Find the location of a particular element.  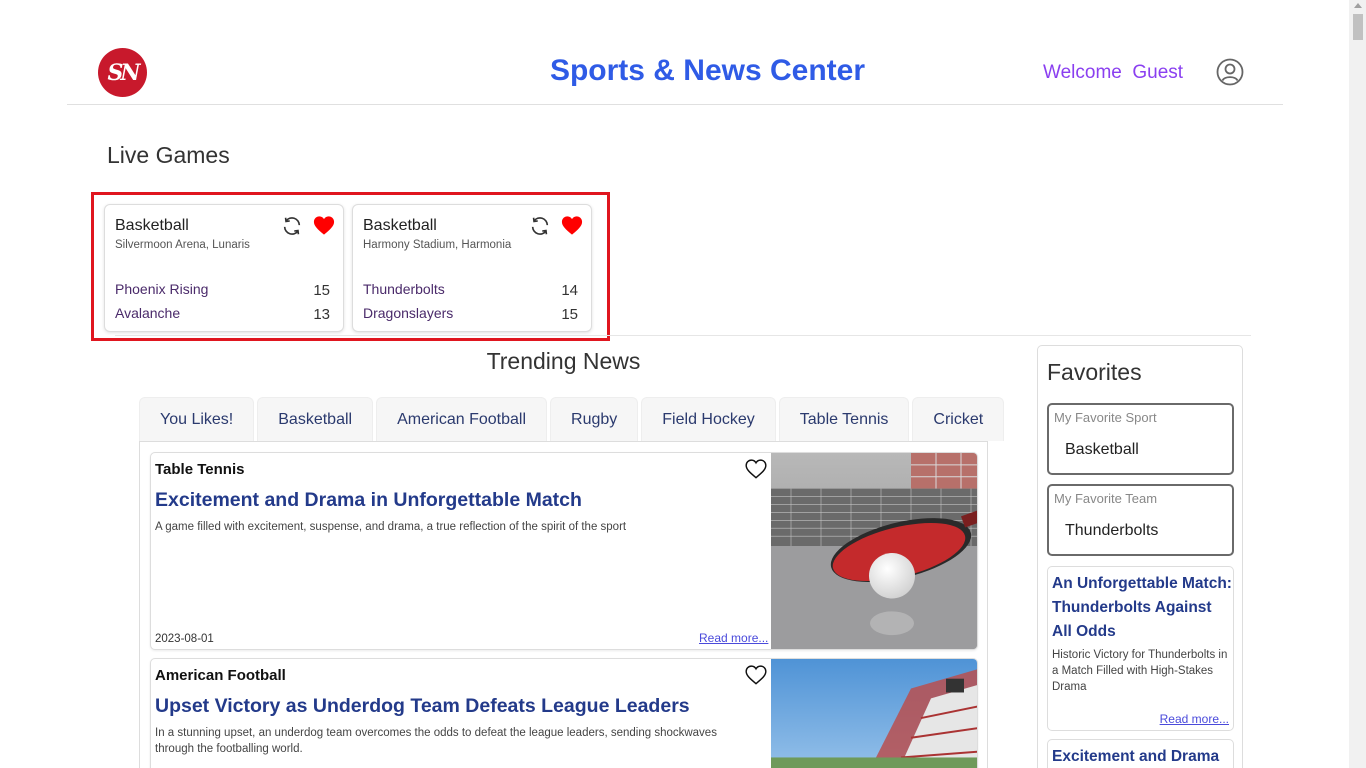

table-tennis-image is located at coordinates (874, 551).